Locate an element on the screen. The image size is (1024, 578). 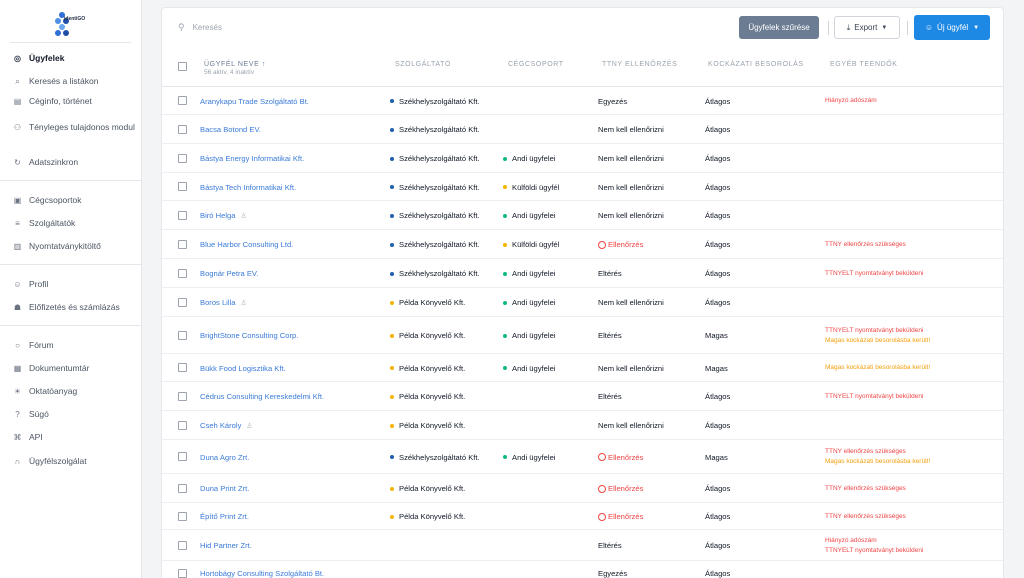
client-name-cell: Bástya Tech Informatikai Kft. is located at coordinates (248, 187).